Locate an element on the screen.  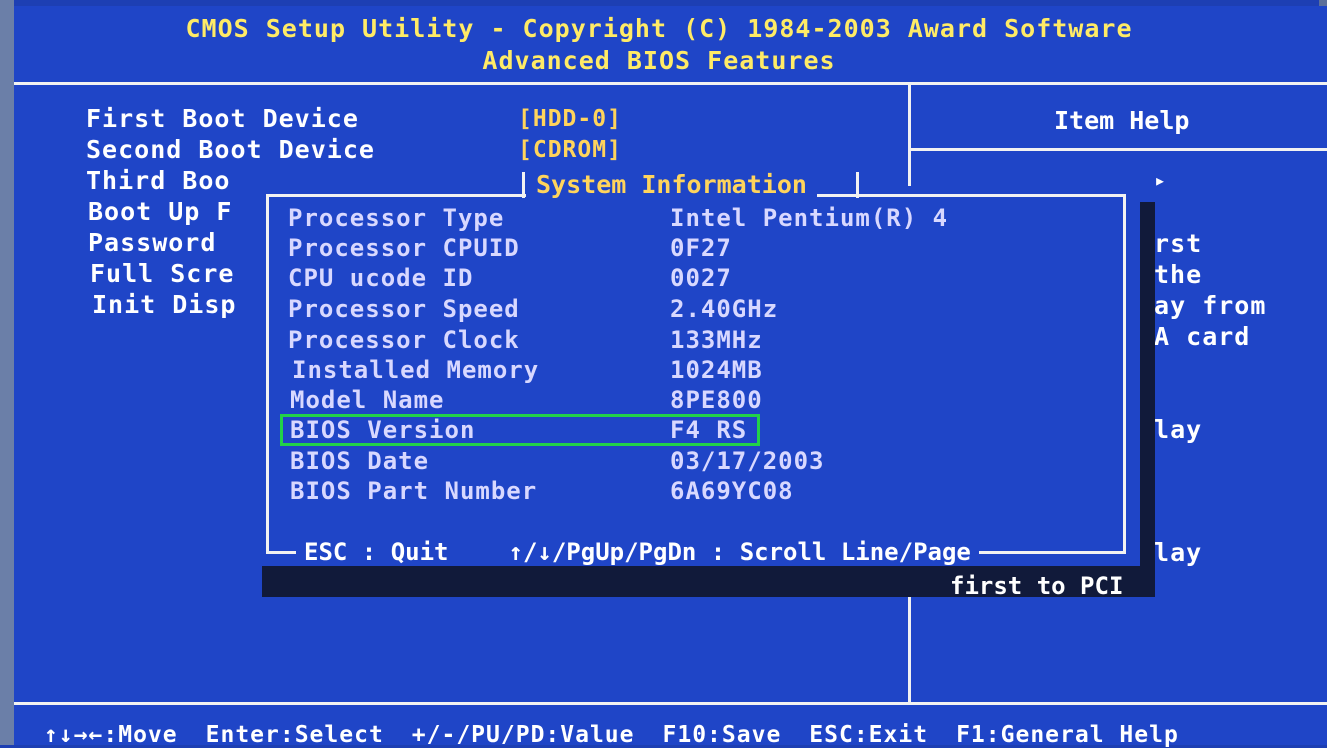
info-label: CPU ucode ID is located at coordinates (381, 278).